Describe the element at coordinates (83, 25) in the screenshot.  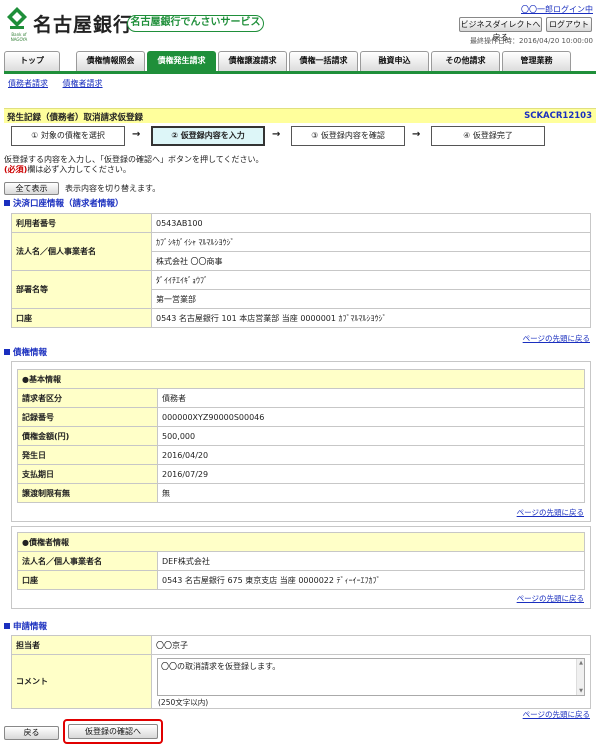
I see `bank-name: 名古屋銀行` at that location.